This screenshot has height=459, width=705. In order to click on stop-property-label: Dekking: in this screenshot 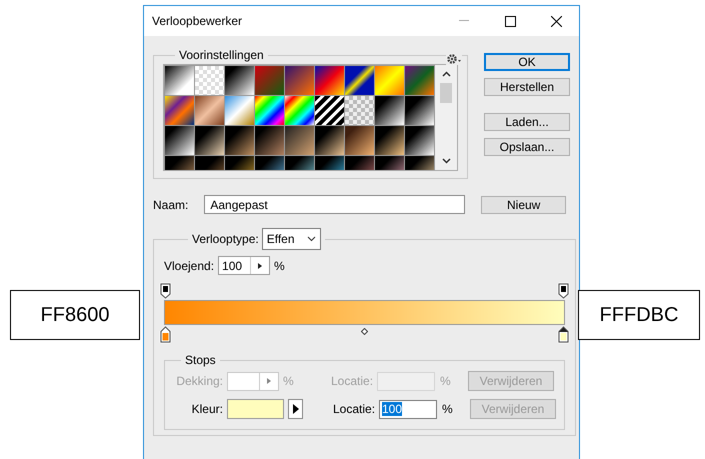, I will do `click(199, 381)`.